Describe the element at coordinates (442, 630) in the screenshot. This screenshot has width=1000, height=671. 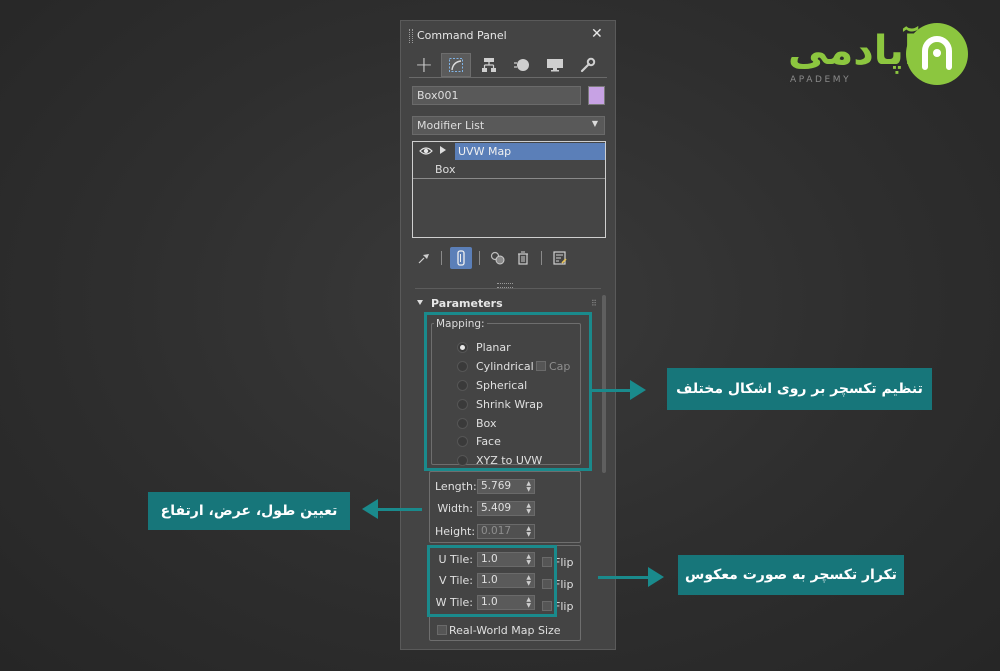
I see `real-world-map-size-checkbox` at that location.